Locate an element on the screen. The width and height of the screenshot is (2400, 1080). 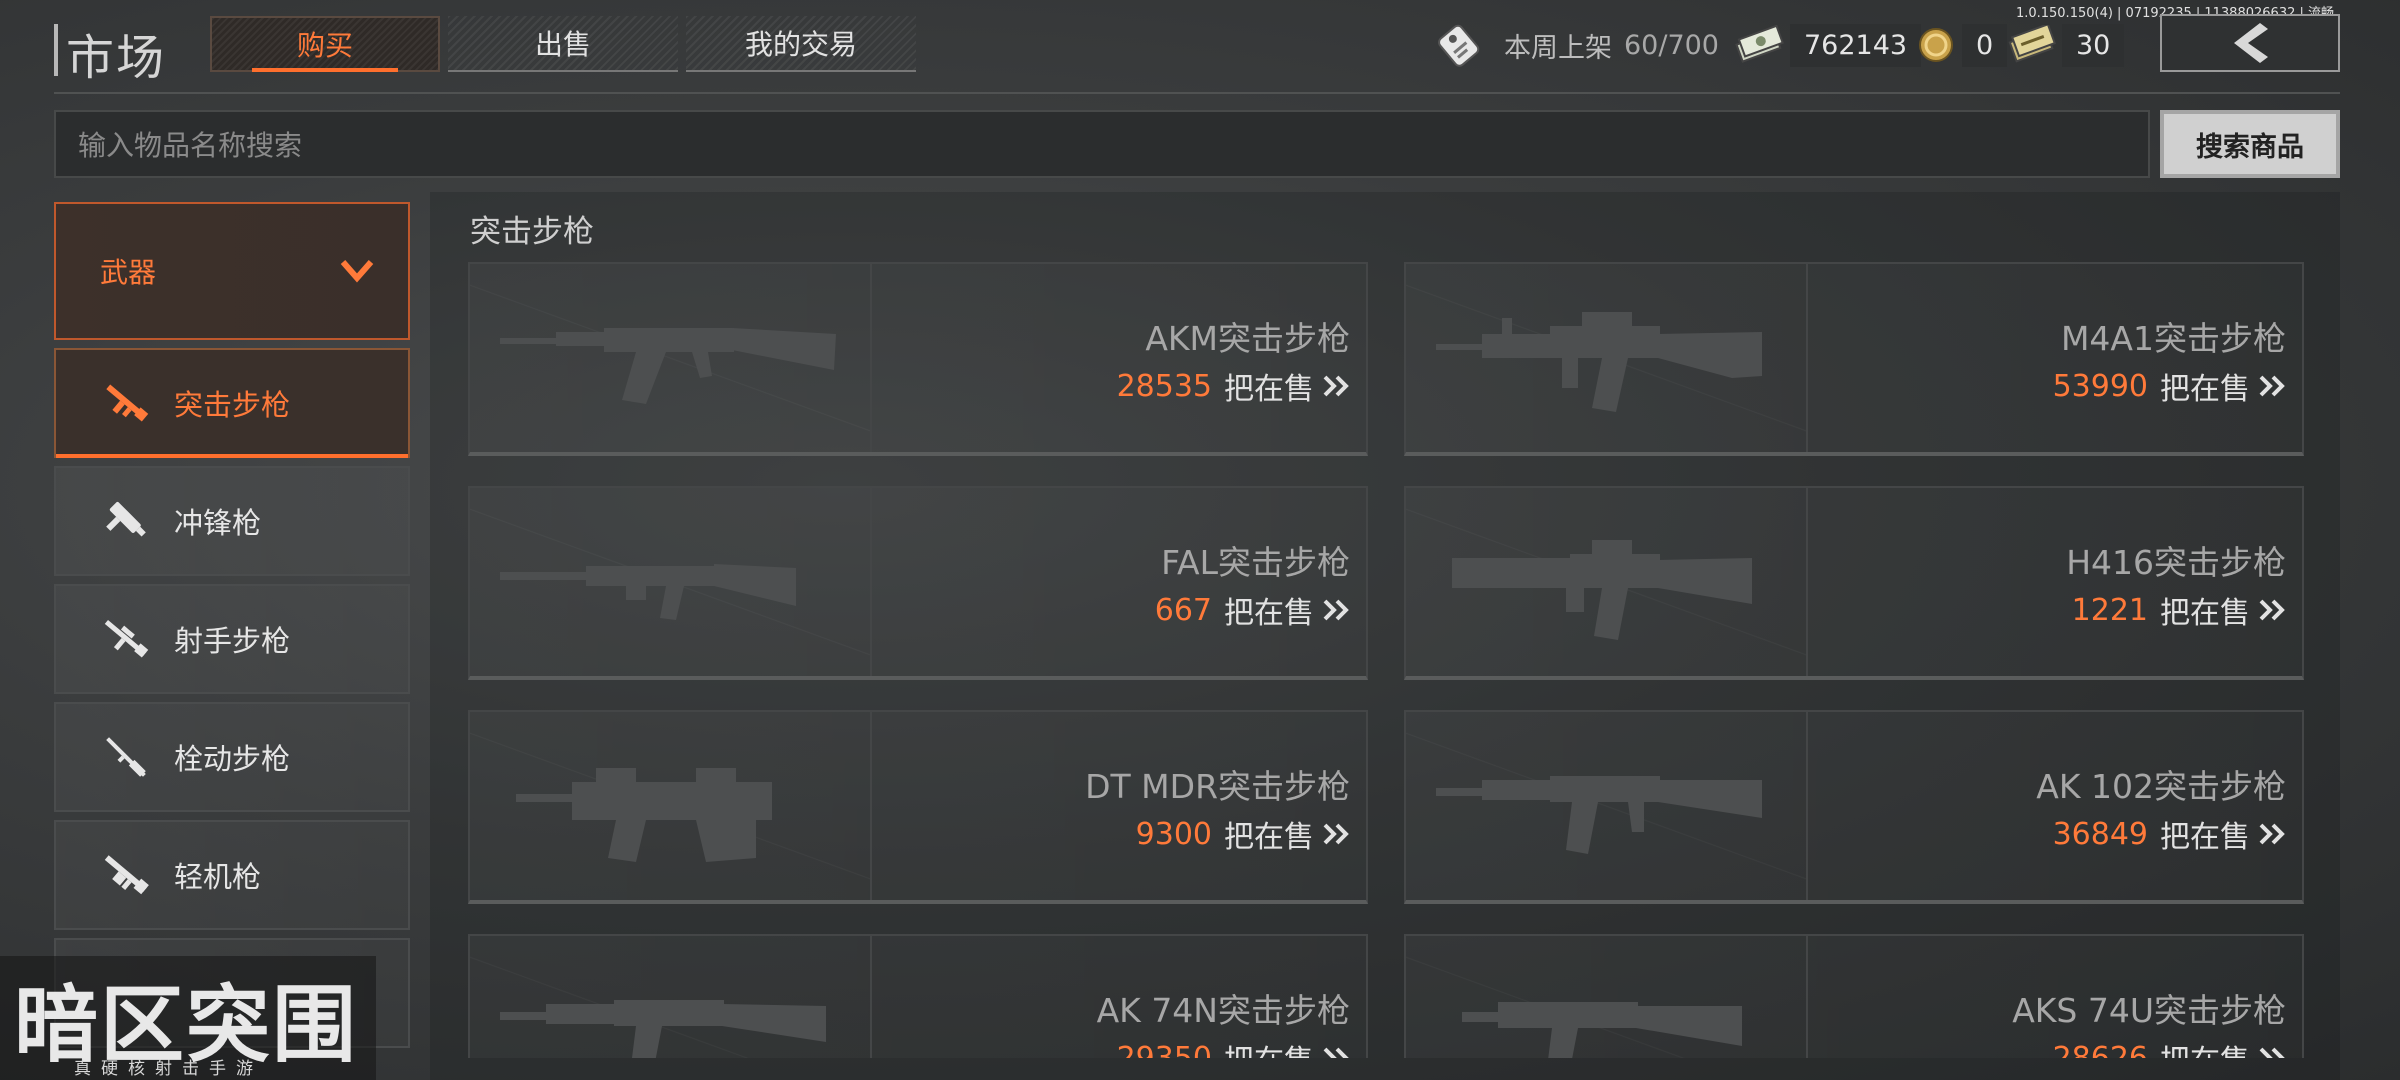
item-name: AK 102突击步枪 is located at coordinates (2161, 786).